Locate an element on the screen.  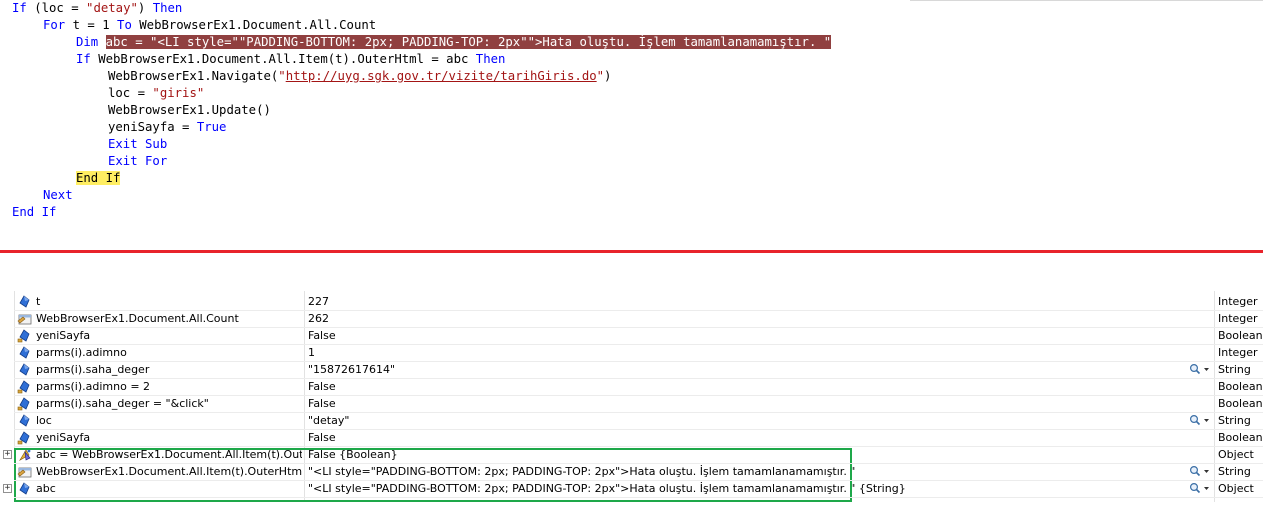
watch-name: parms(i).adimno = 2 is located at coordinates (169, 386).